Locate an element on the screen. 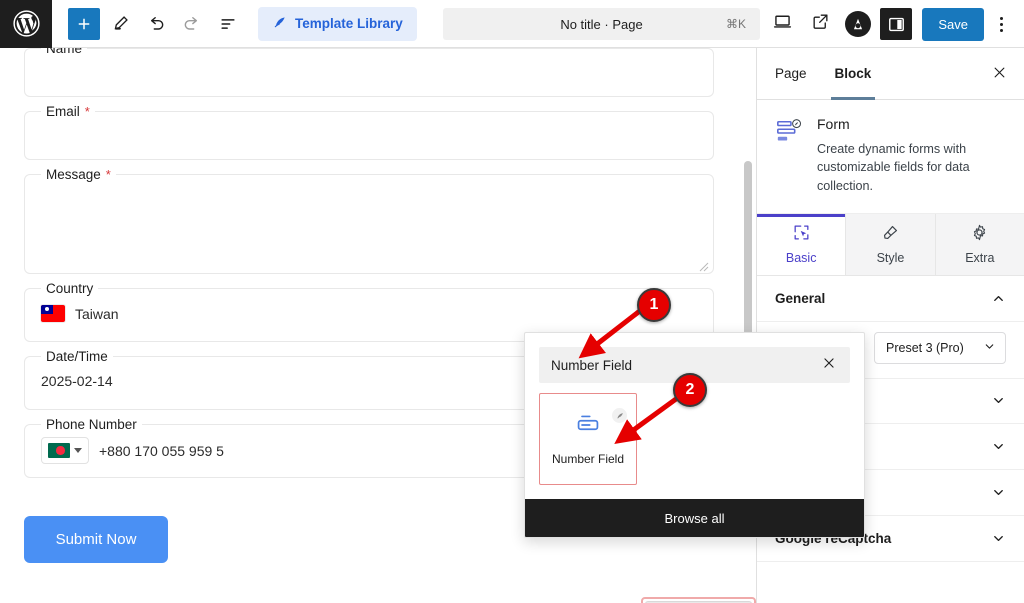  field-label-email: Email * is located at coordinates (68, 111).